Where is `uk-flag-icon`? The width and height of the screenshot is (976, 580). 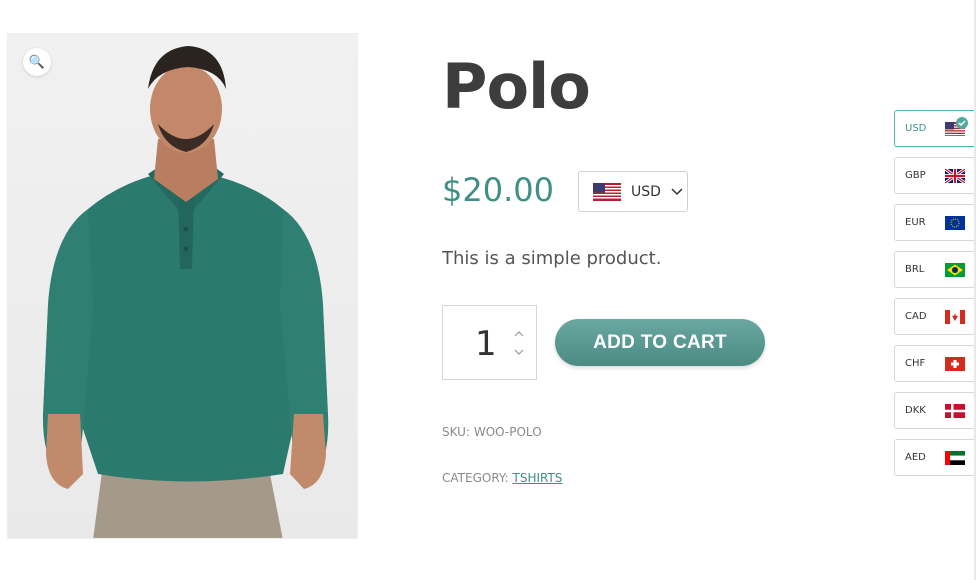
uk-flag-icon is located at coordinates (955, 176).